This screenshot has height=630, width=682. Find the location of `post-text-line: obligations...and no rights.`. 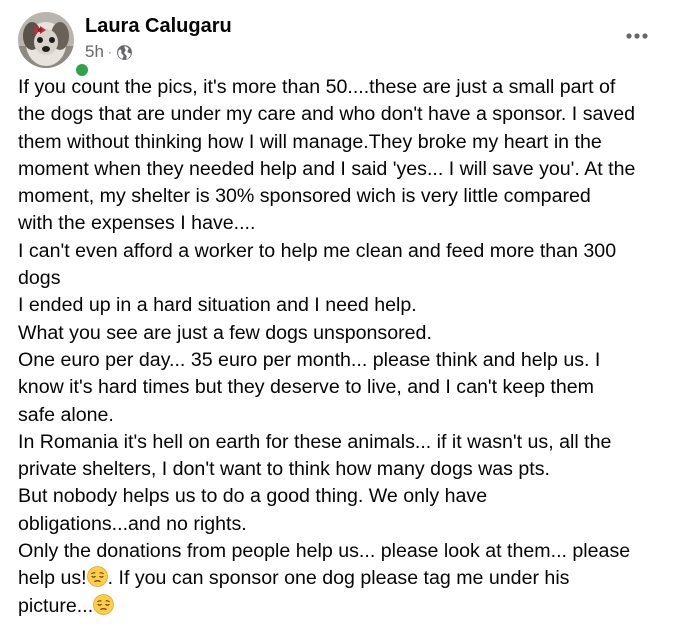

post-text-line: obligations...and no rights. is located at coordinates (132, 523).